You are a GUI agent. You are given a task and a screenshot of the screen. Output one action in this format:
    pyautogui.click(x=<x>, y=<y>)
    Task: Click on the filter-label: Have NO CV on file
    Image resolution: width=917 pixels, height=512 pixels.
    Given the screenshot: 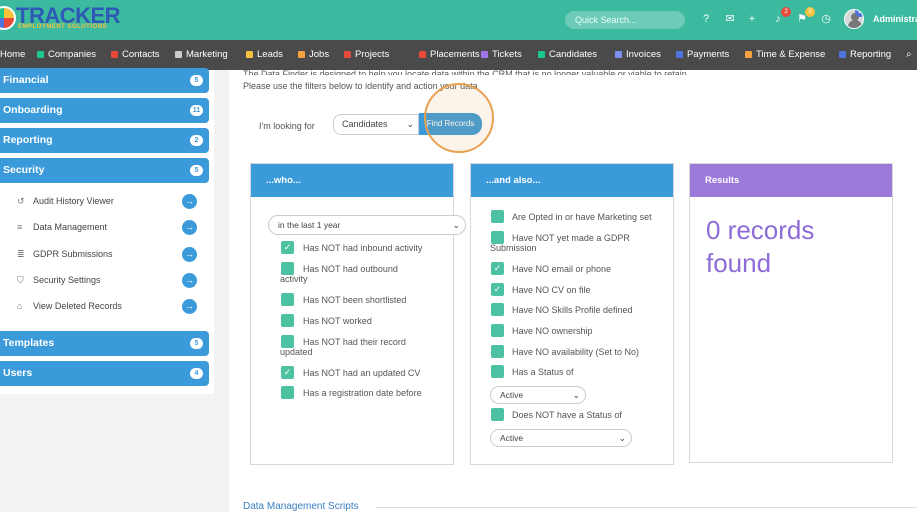 What is the action you would take?
    pyautogui.click(x=551, y=290)
    